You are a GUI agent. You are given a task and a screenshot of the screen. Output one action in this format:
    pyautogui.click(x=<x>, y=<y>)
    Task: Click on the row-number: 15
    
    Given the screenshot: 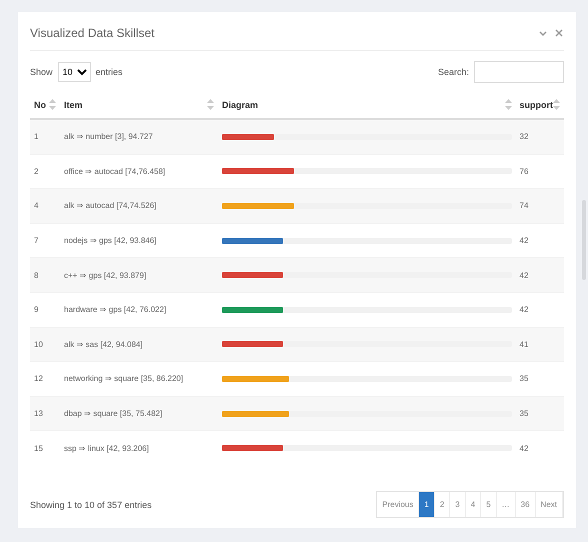 What is the action you would take?
    pyautogui.click(x=38, y=448)
    